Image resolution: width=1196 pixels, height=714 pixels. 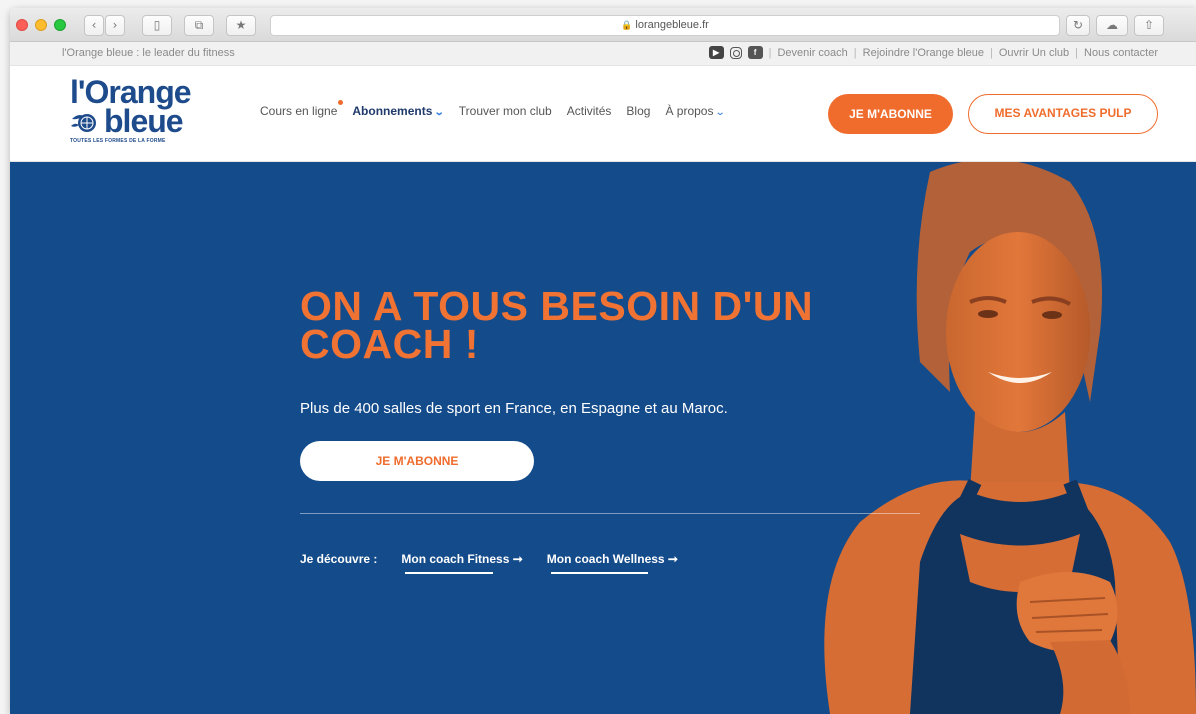 I want to click on reload-button: ↻, so click(x=1078, y=25).